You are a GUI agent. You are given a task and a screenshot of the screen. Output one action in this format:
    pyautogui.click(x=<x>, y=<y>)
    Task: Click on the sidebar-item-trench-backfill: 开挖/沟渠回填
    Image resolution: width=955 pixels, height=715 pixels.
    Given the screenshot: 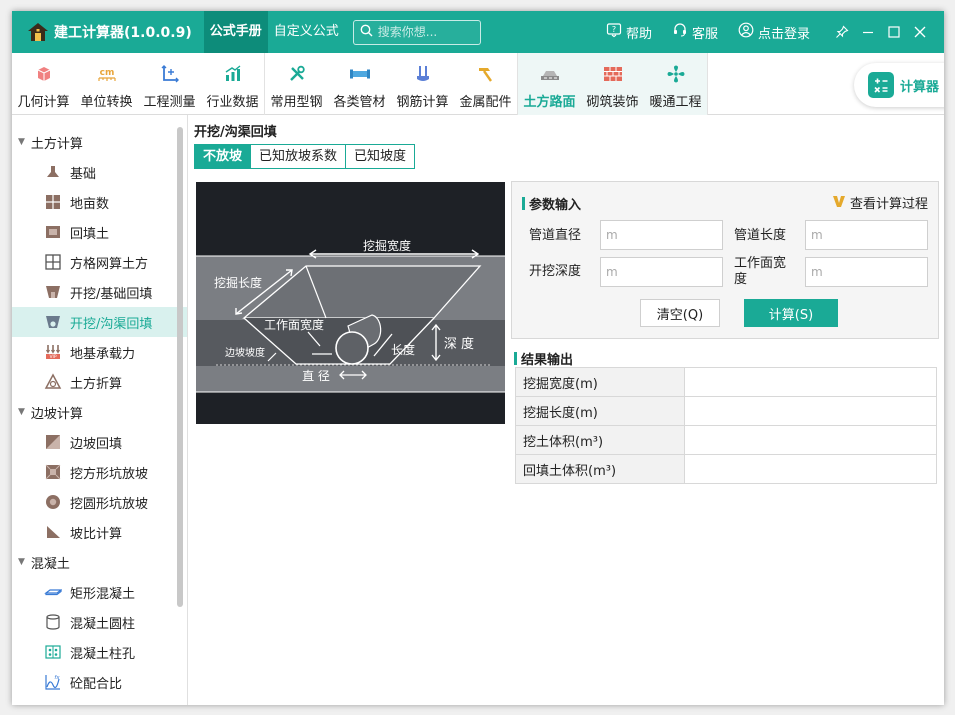 What is the action you would take?
    pyautogui.click(x=99, y=322)
    